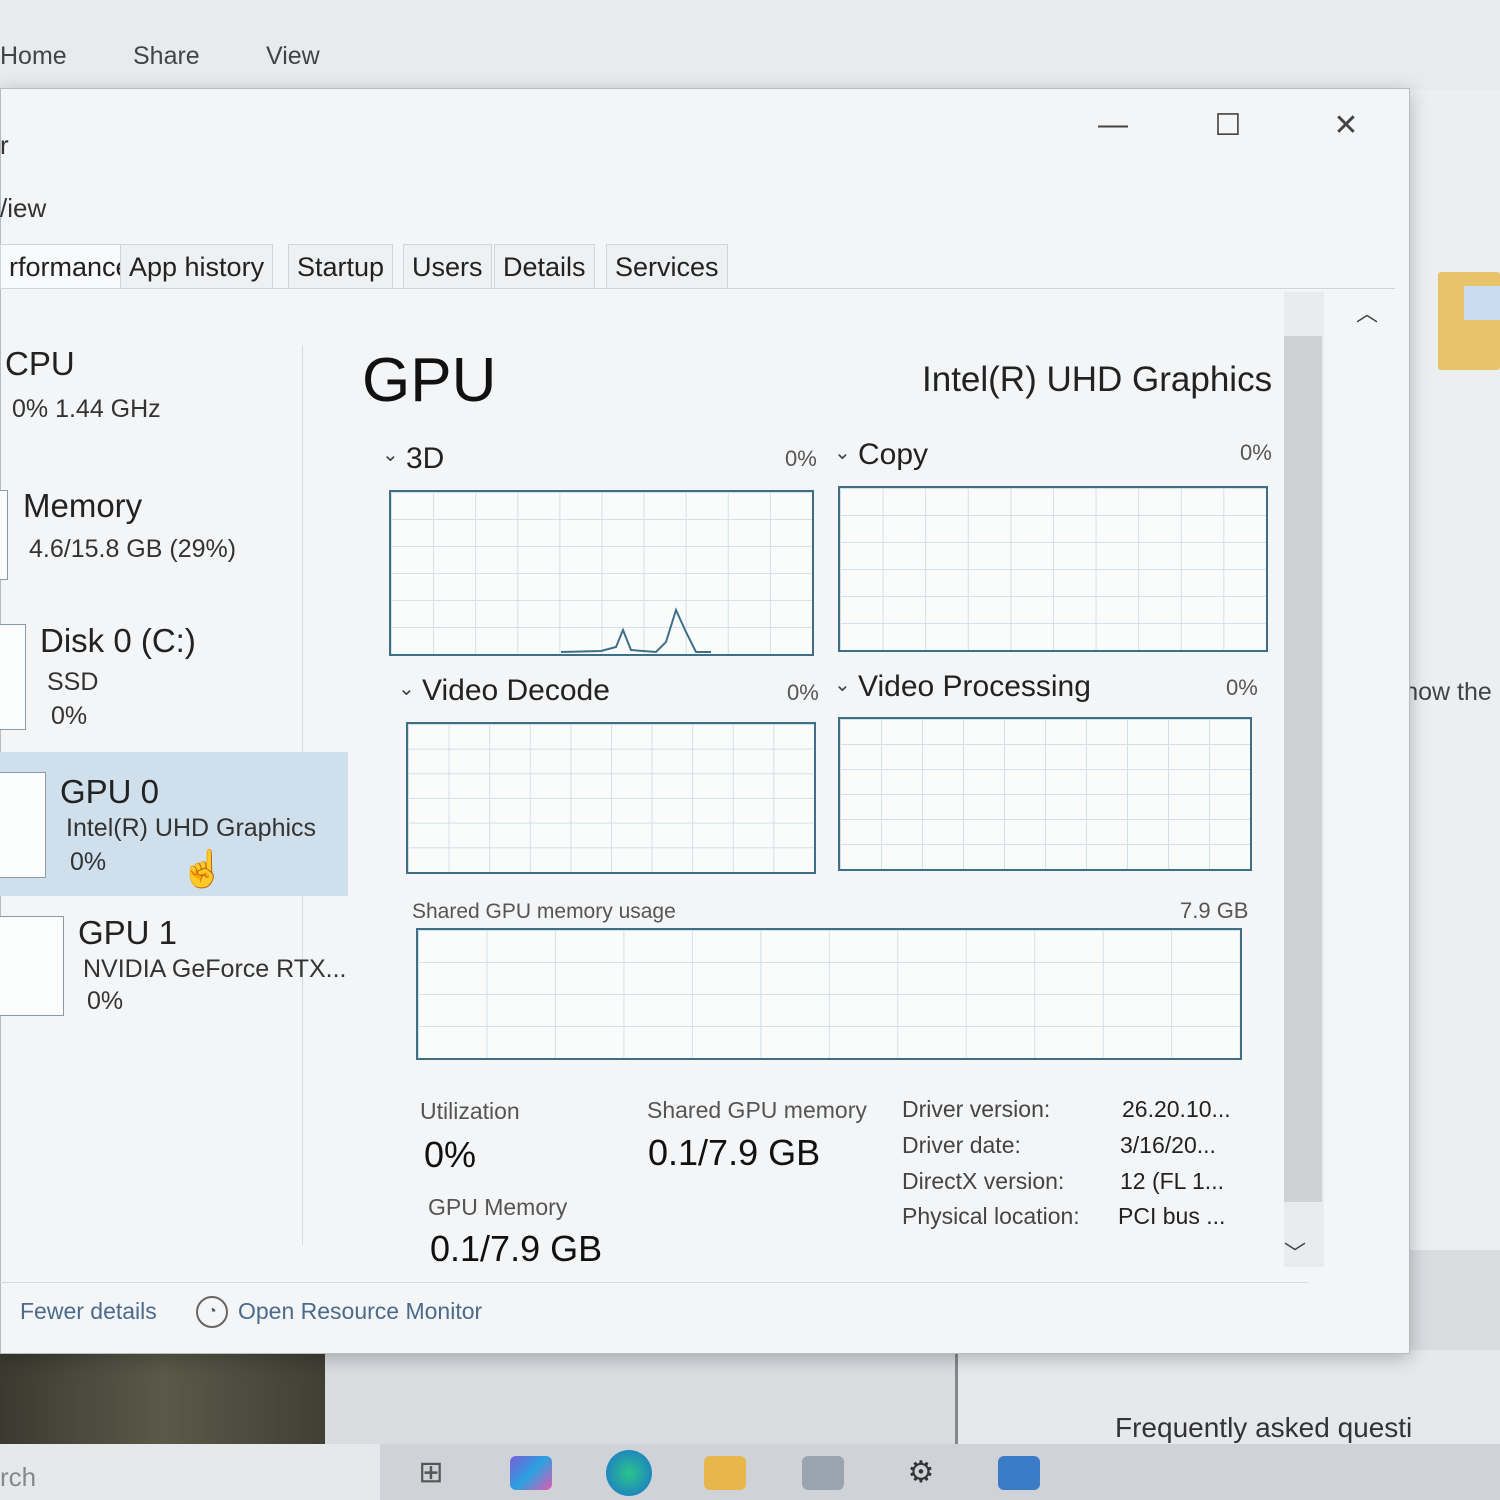 The height and width of the screenshot is (1500, 1500). What do you see at coordinates (516, 691) in the screenshot?
I see `graph-label-video-decode: Video Decode` at bounding box center [516, 691].